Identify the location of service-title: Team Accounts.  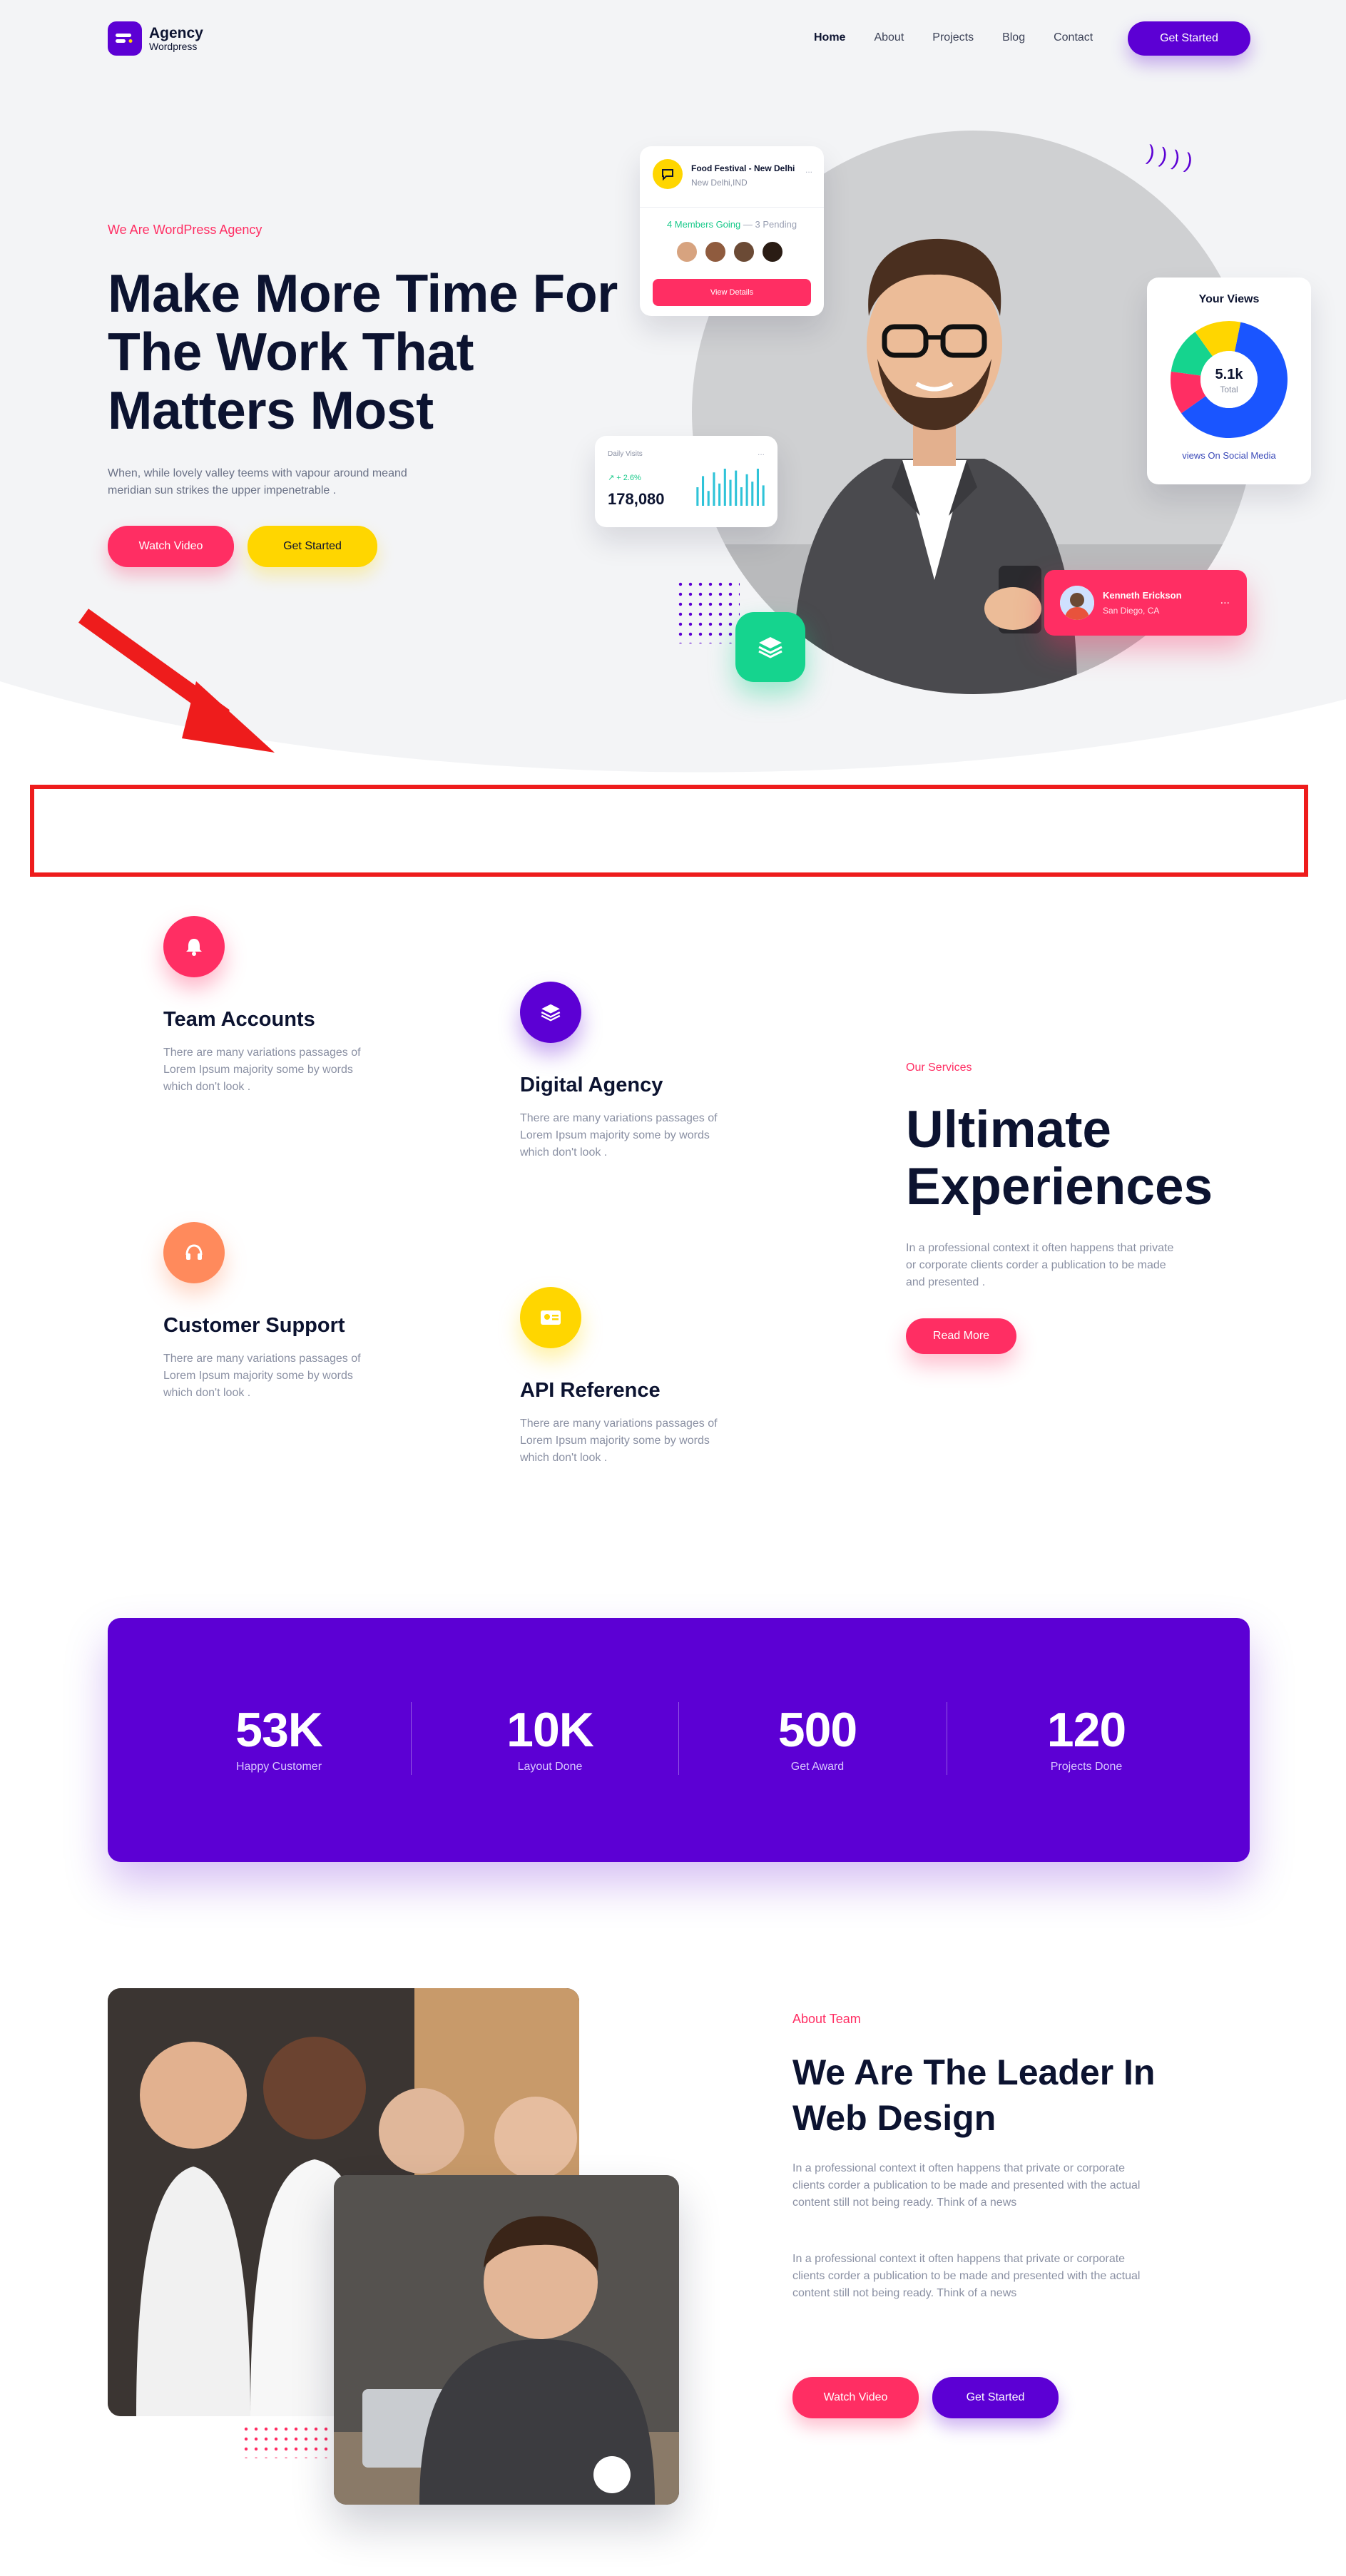
(239, 1019).